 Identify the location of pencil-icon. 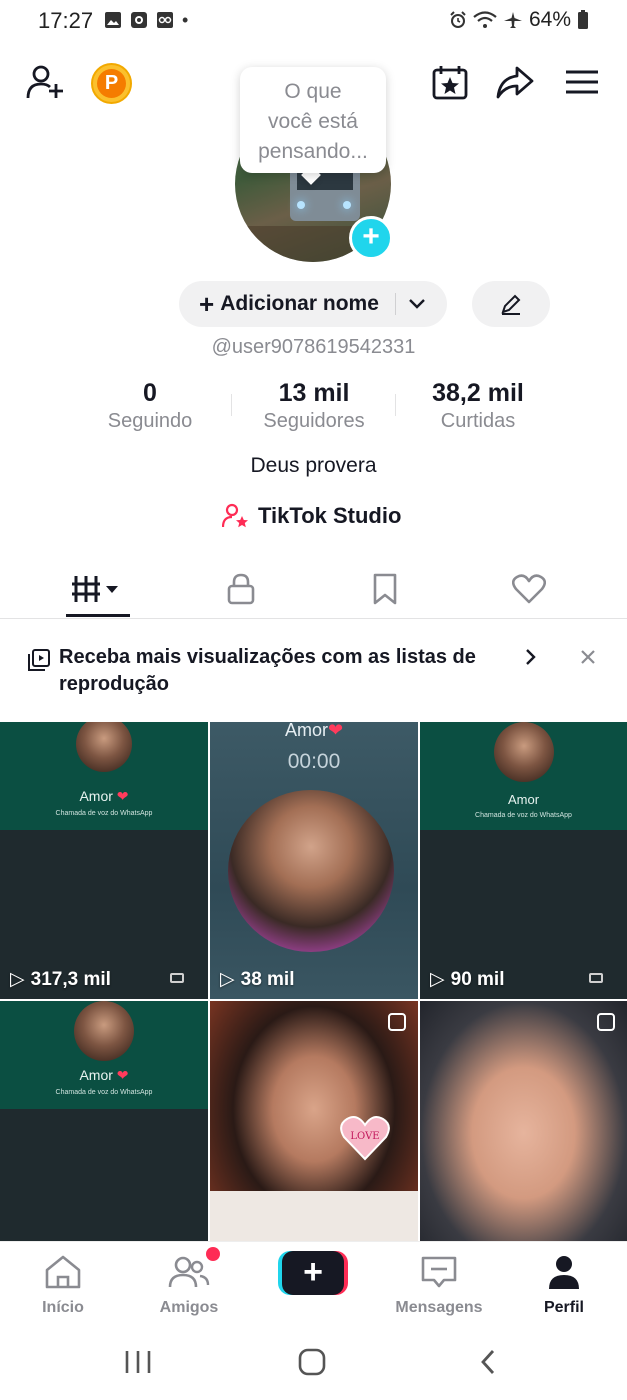
(511, 304).